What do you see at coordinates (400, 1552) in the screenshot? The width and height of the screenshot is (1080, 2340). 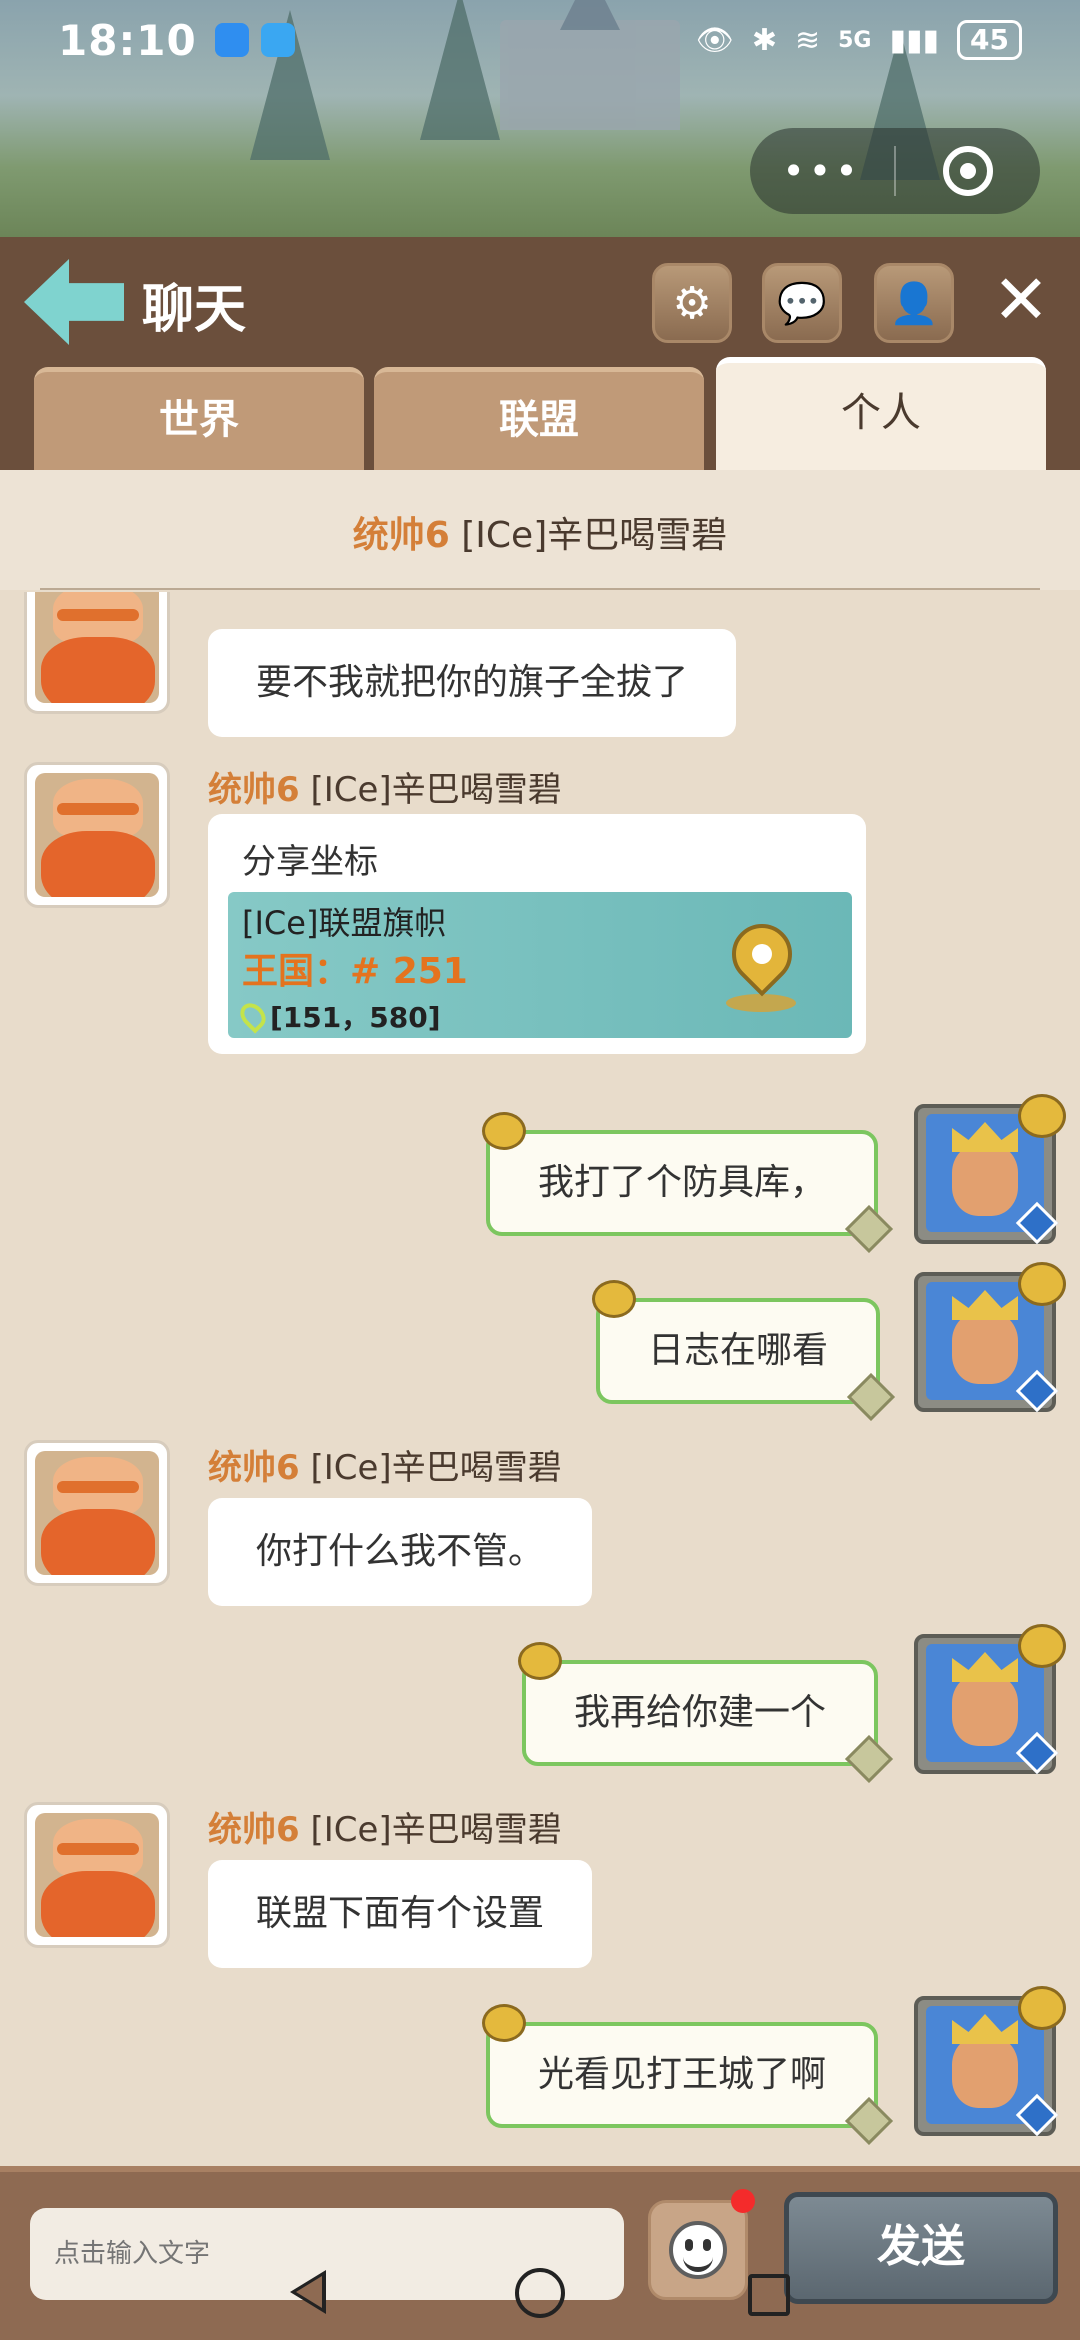 I see `message-bubble: 你打什么我不管。` at bounding box center [400, 1552].